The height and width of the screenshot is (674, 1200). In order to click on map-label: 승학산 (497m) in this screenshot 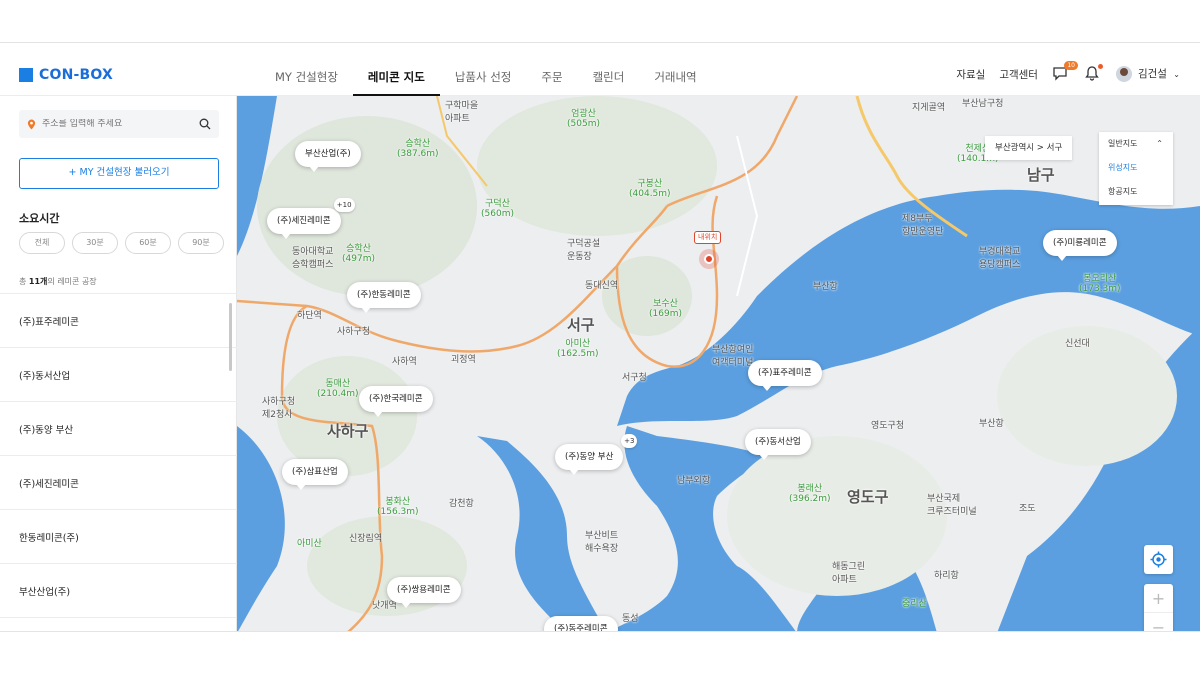, I will do `click(358, 254)`.